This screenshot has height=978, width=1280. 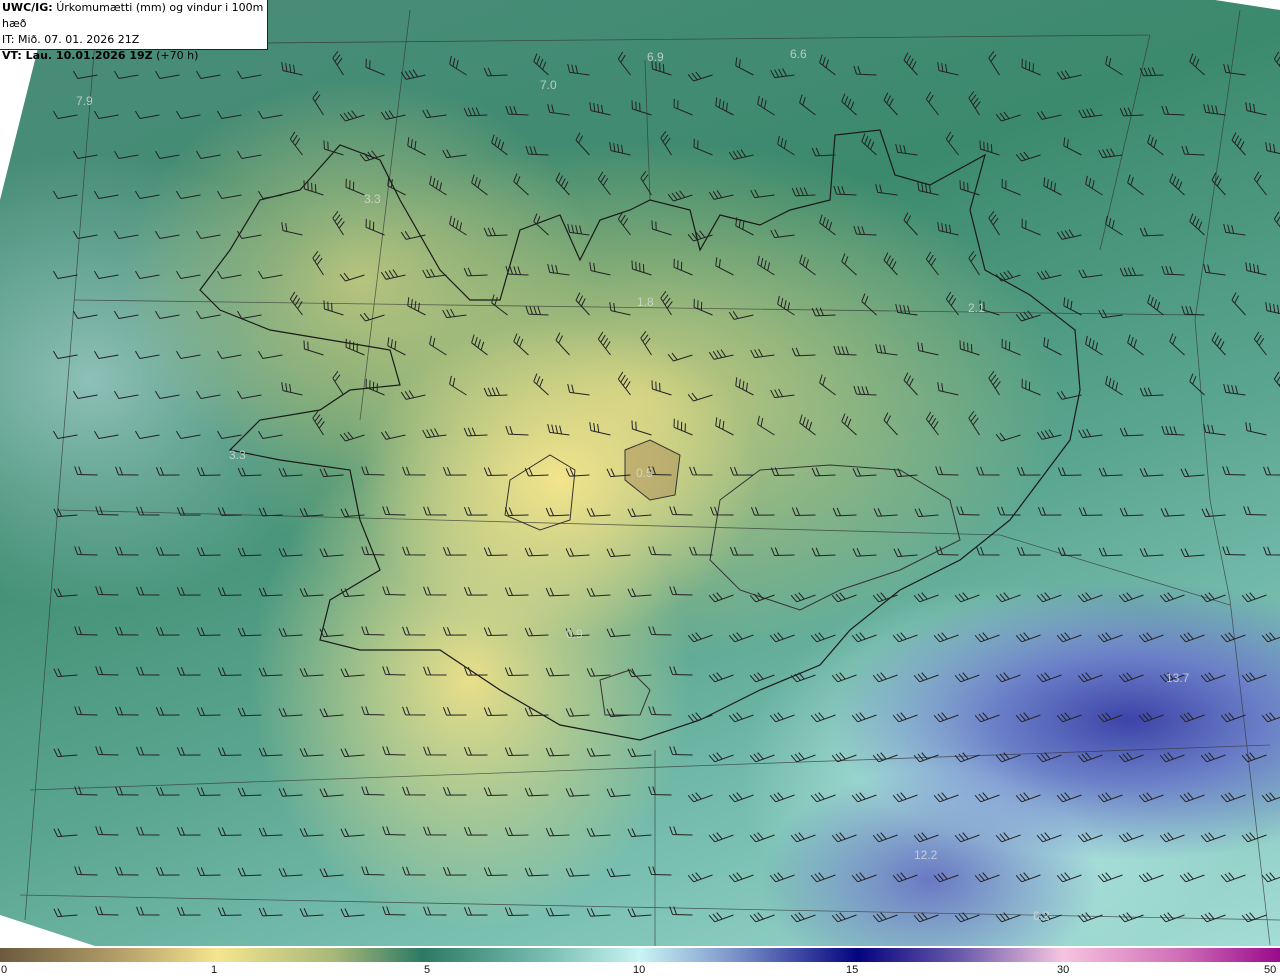 What do you see at coordinates (540, 492) in the screenshot?
I see `glacier-langjokull` at bounding box center [540, 492].